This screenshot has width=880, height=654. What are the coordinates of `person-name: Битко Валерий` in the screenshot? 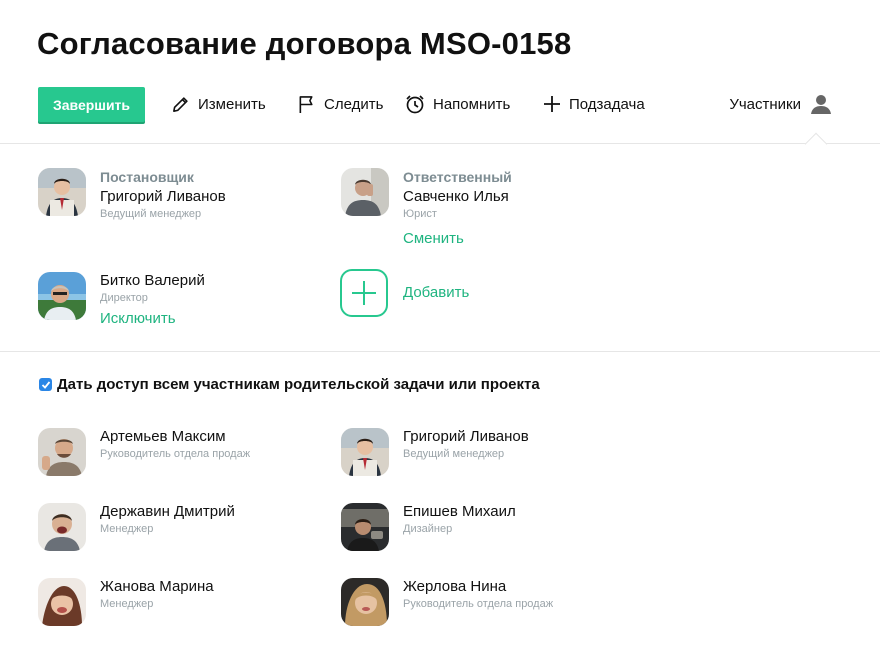 It's located at (152, 281).